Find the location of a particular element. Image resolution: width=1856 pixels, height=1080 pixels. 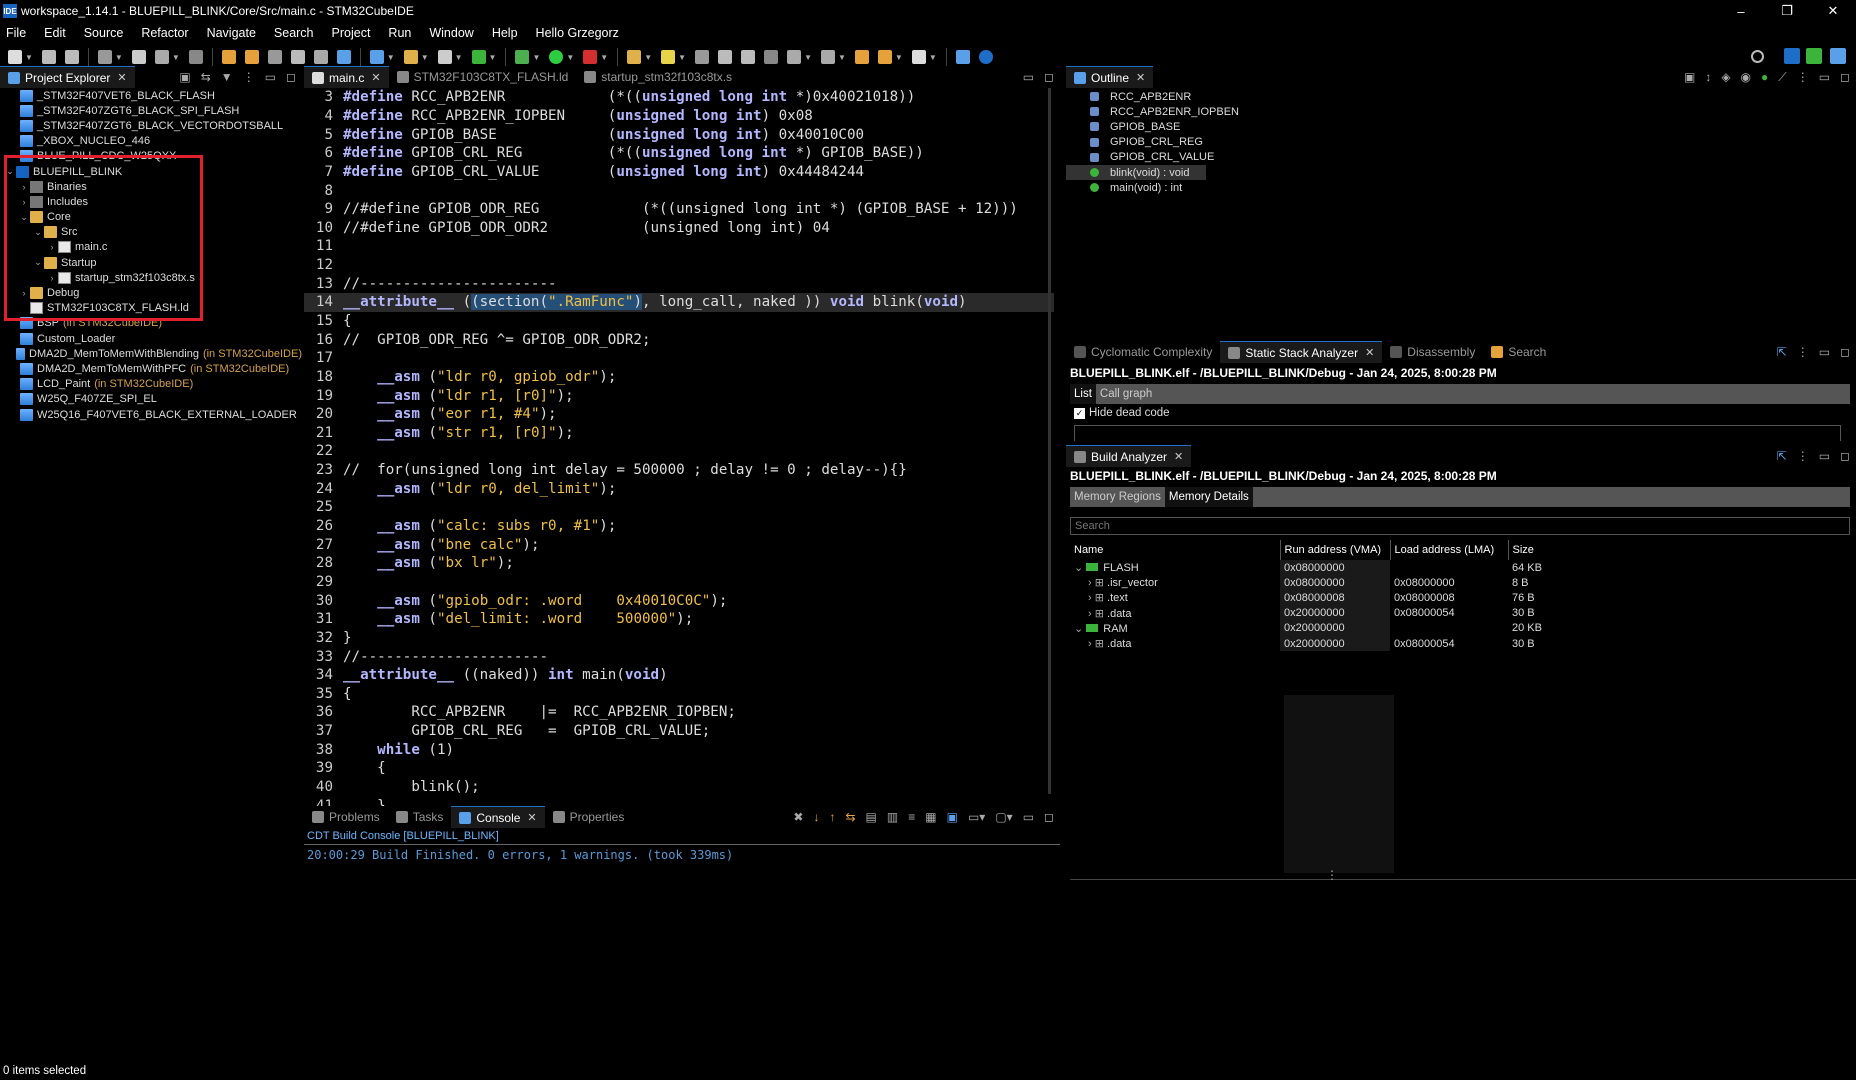

subtab-list: List is located at coordinates (1083, 394).